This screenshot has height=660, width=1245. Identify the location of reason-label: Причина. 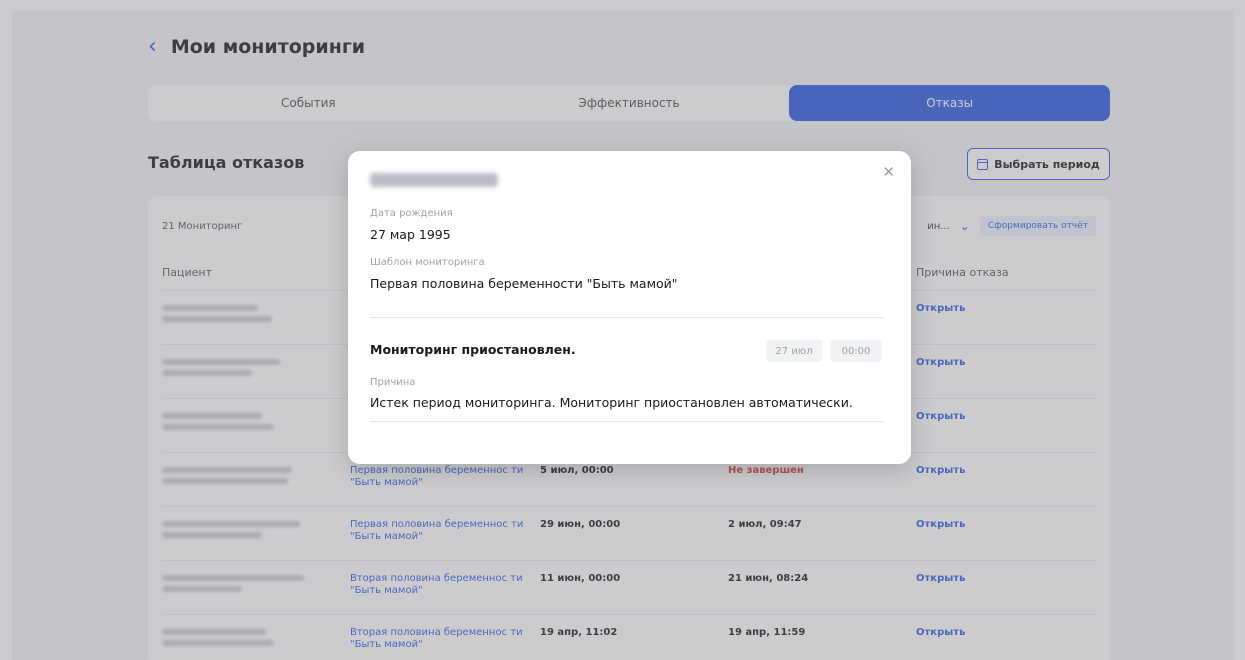
(393, 382).